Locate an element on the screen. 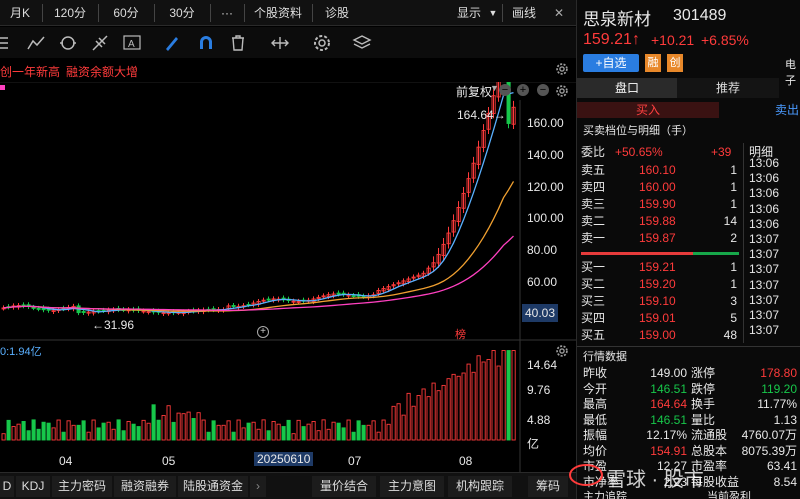  layers-icon is located at coordinates (362, 43).